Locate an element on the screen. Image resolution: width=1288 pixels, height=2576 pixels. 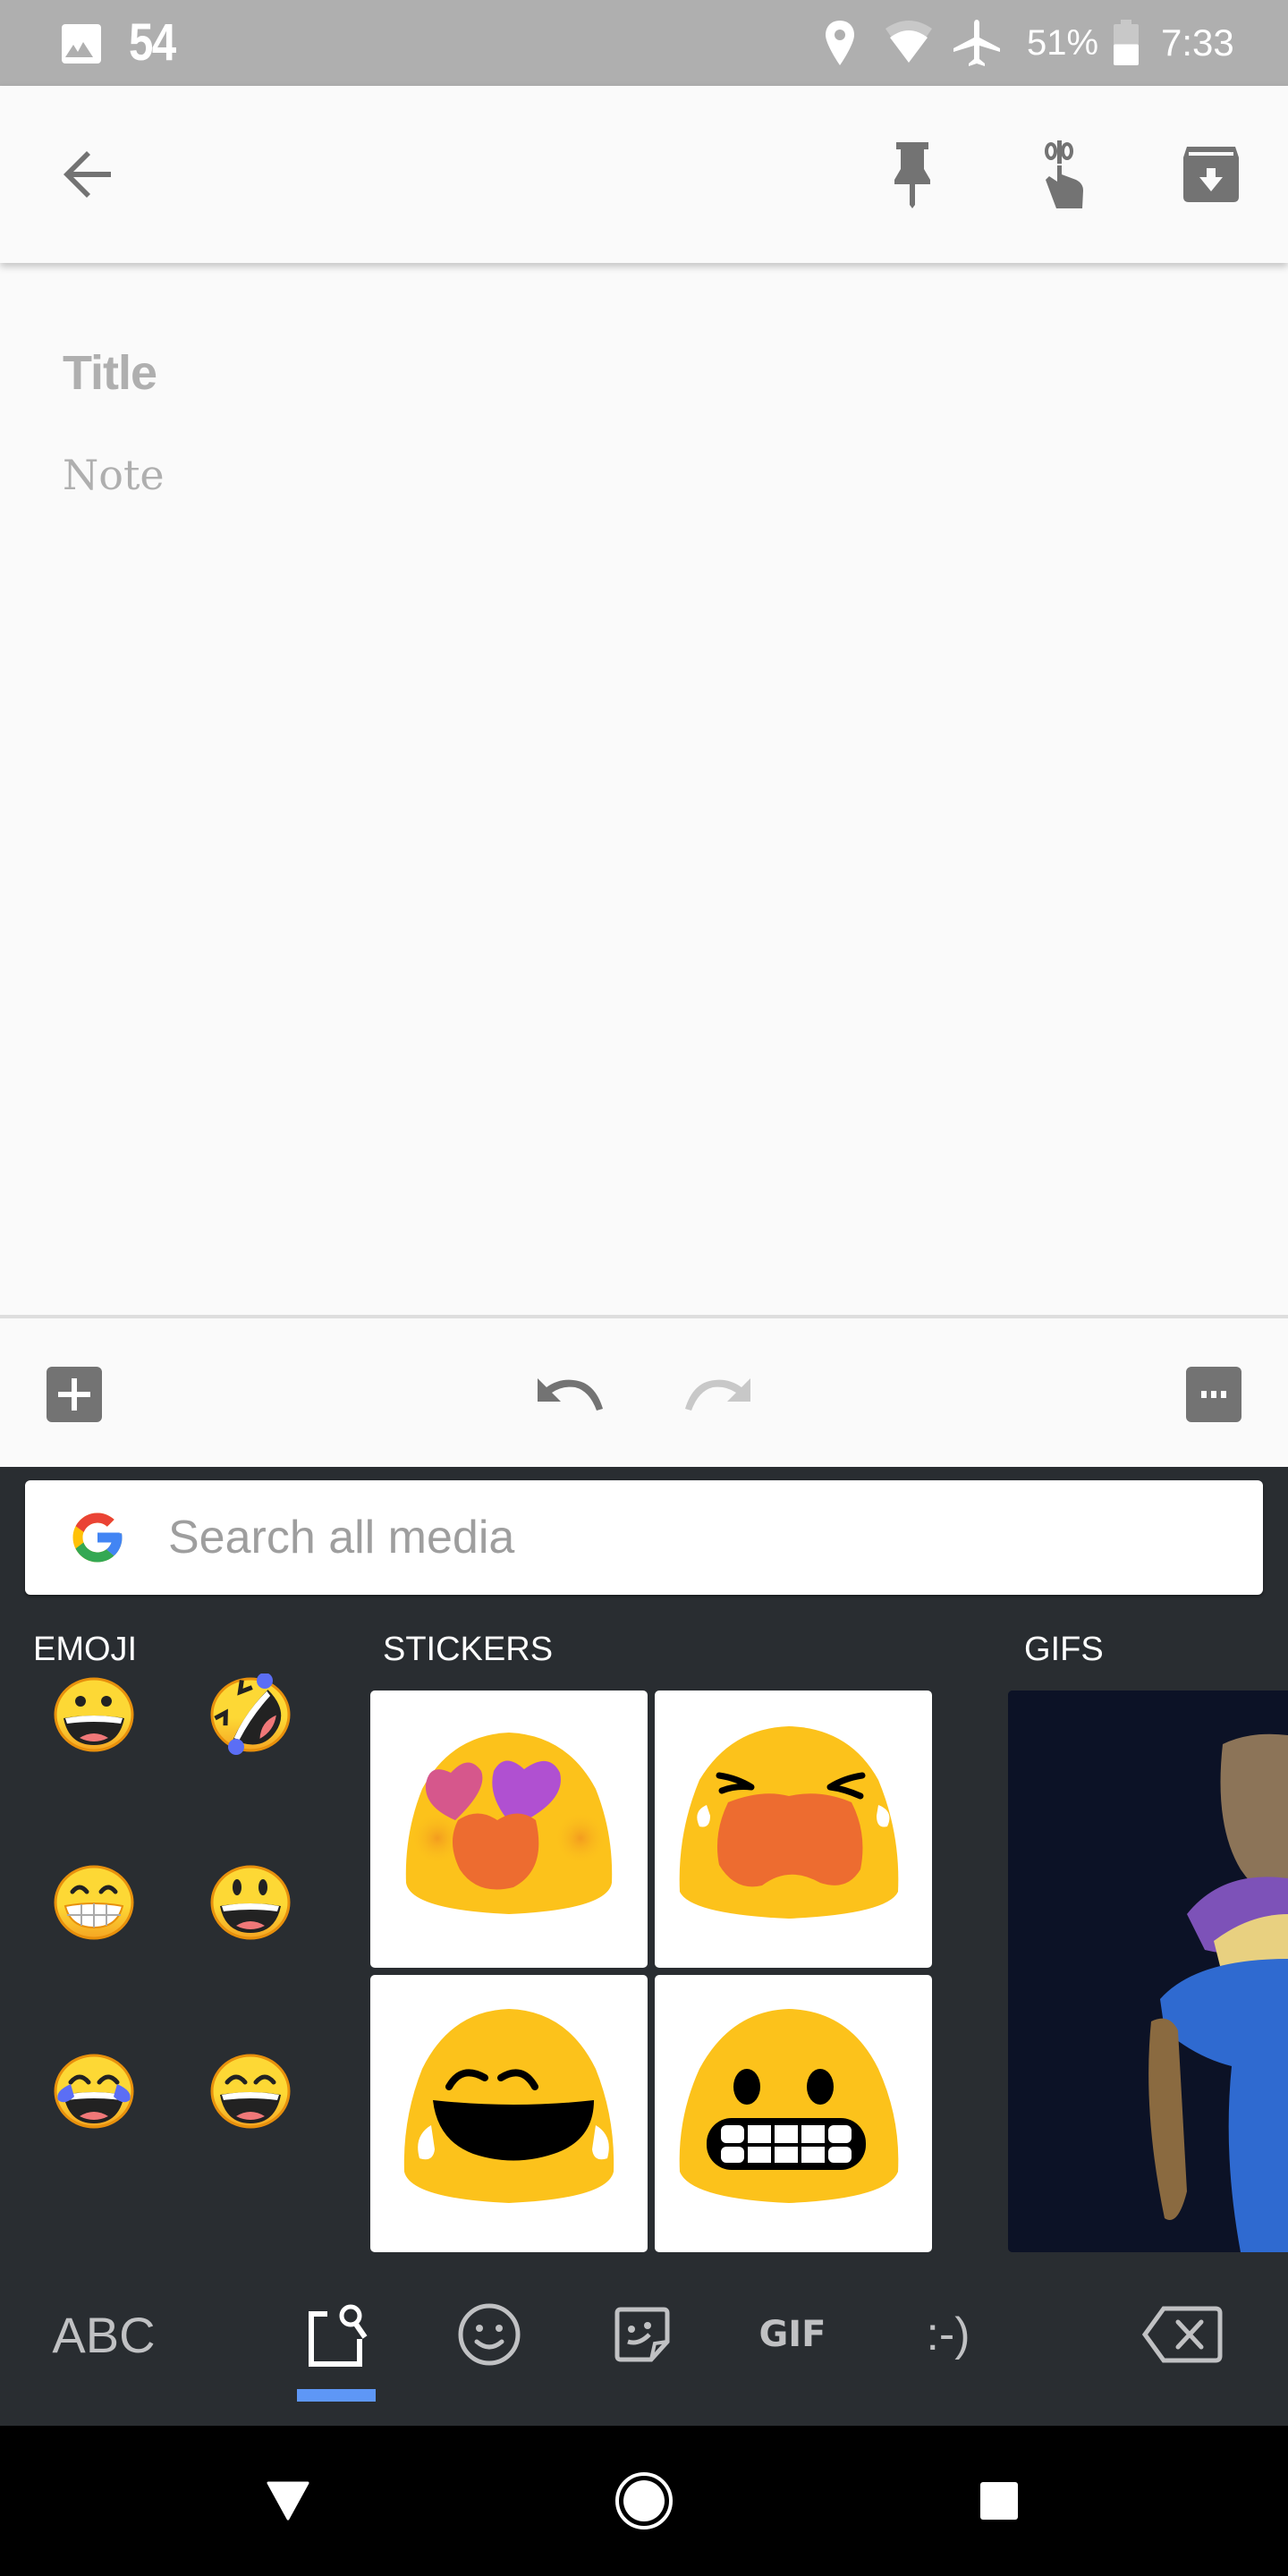
emoji-beaming-face is located at coordinates (94, 1902).